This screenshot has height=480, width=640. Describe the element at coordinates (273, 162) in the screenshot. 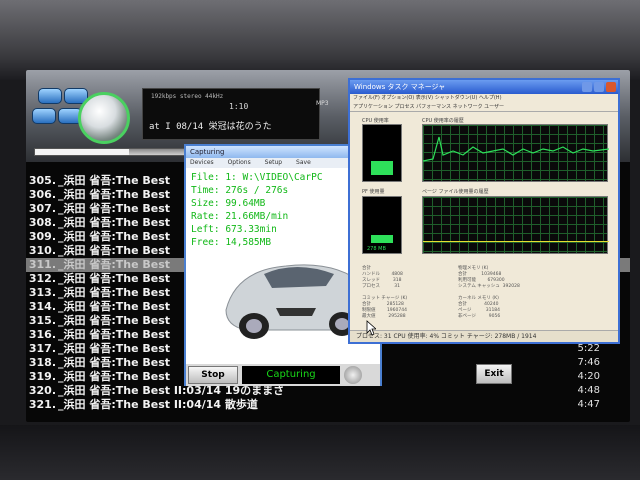

I see `menu-setup: Setup` at that location.